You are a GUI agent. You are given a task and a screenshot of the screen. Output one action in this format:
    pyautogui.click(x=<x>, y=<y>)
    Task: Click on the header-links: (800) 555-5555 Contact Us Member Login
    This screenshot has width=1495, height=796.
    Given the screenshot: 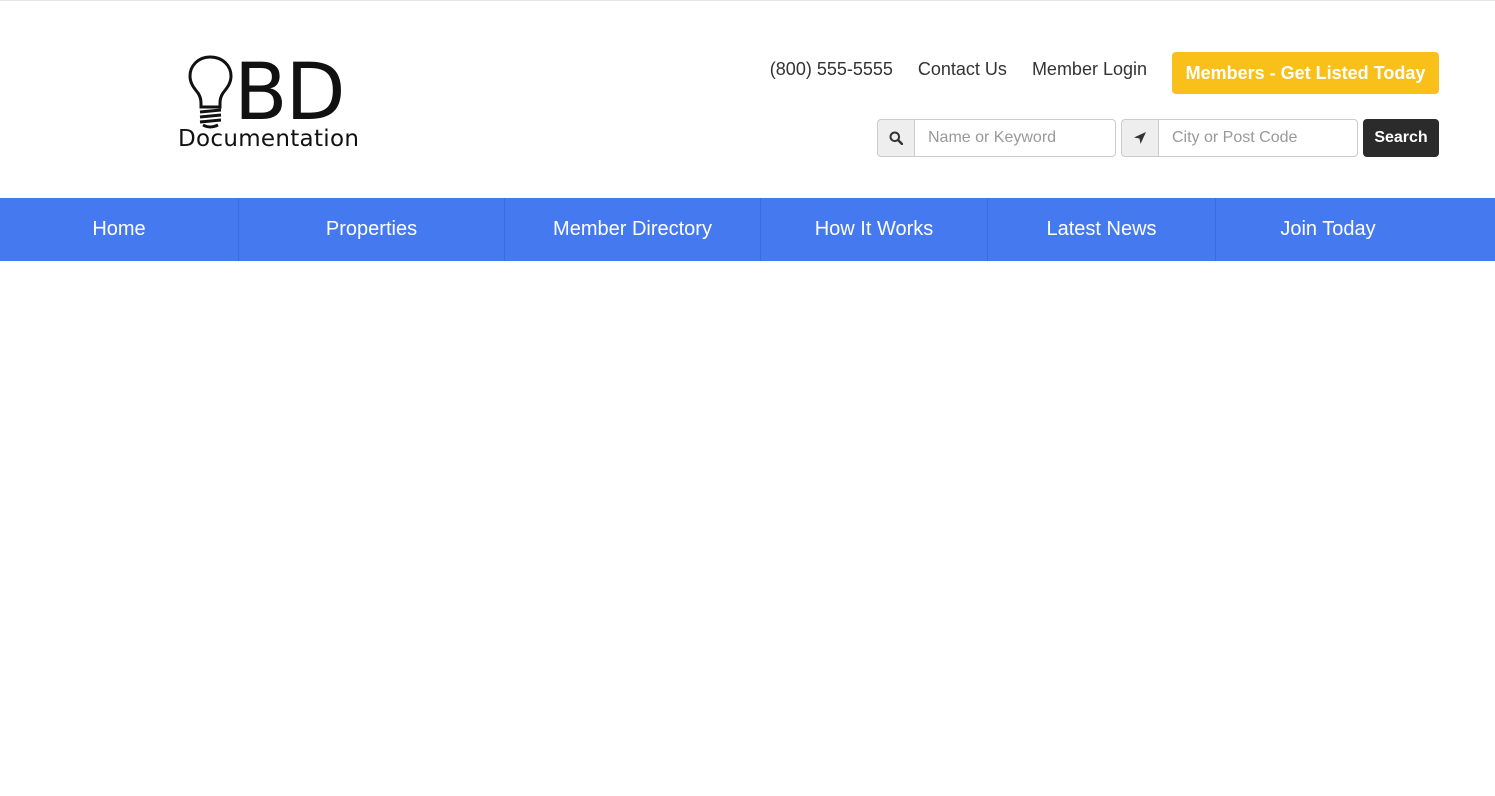 What is the action you would take?
    pyautogui.click(x=958, y=69)
    